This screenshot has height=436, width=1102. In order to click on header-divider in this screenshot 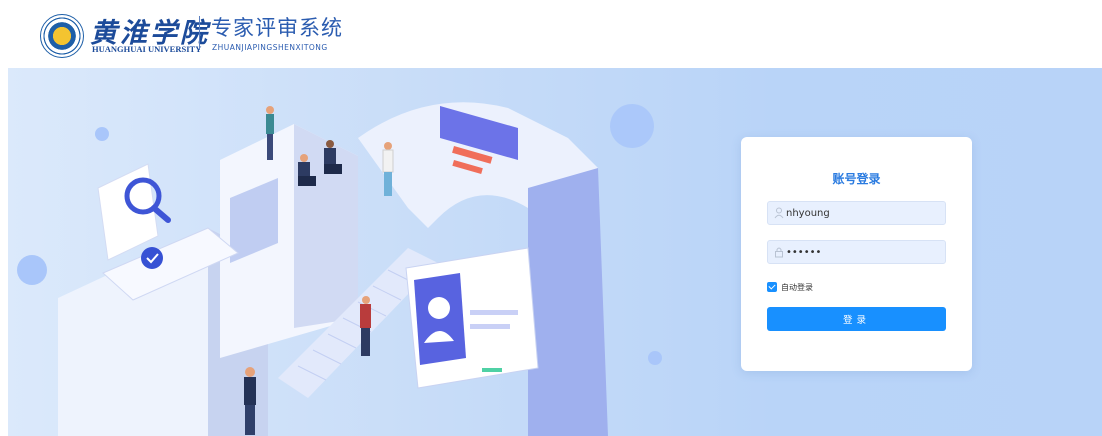, I will do `click(199, 33)`.